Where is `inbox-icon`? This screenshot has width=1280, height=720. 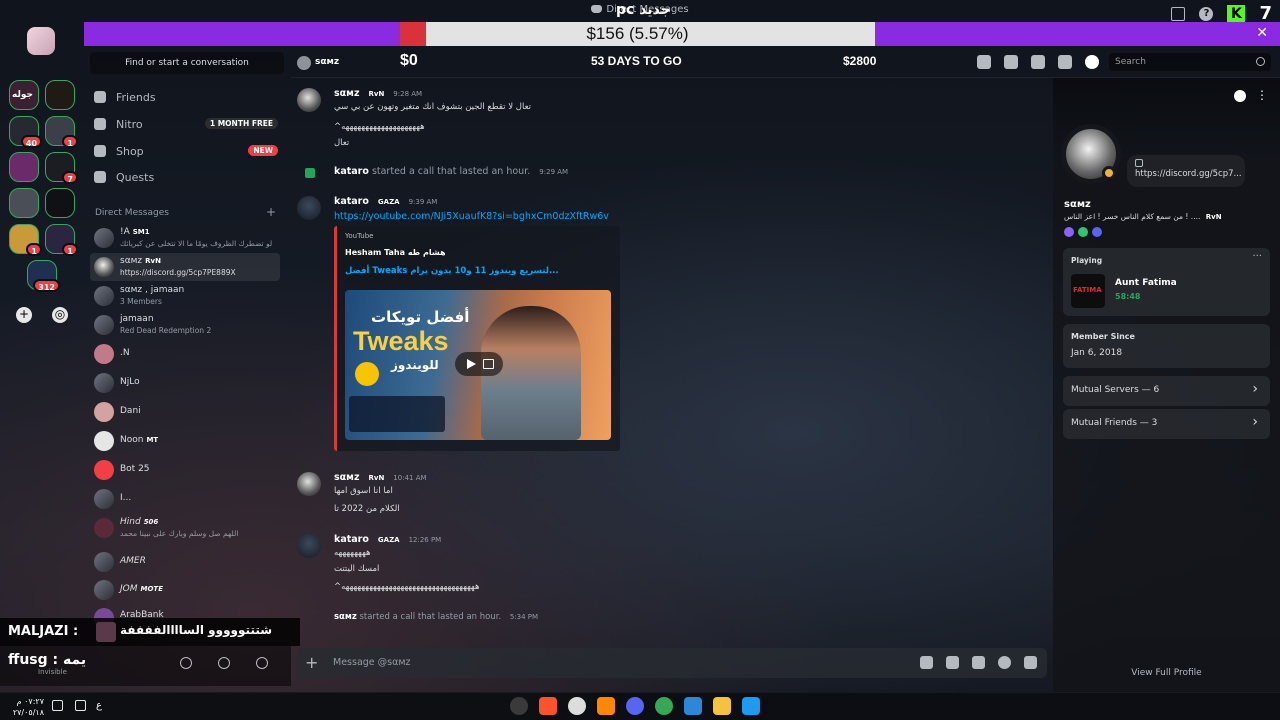 inbox-icon is located at coordinates (1178, 13).